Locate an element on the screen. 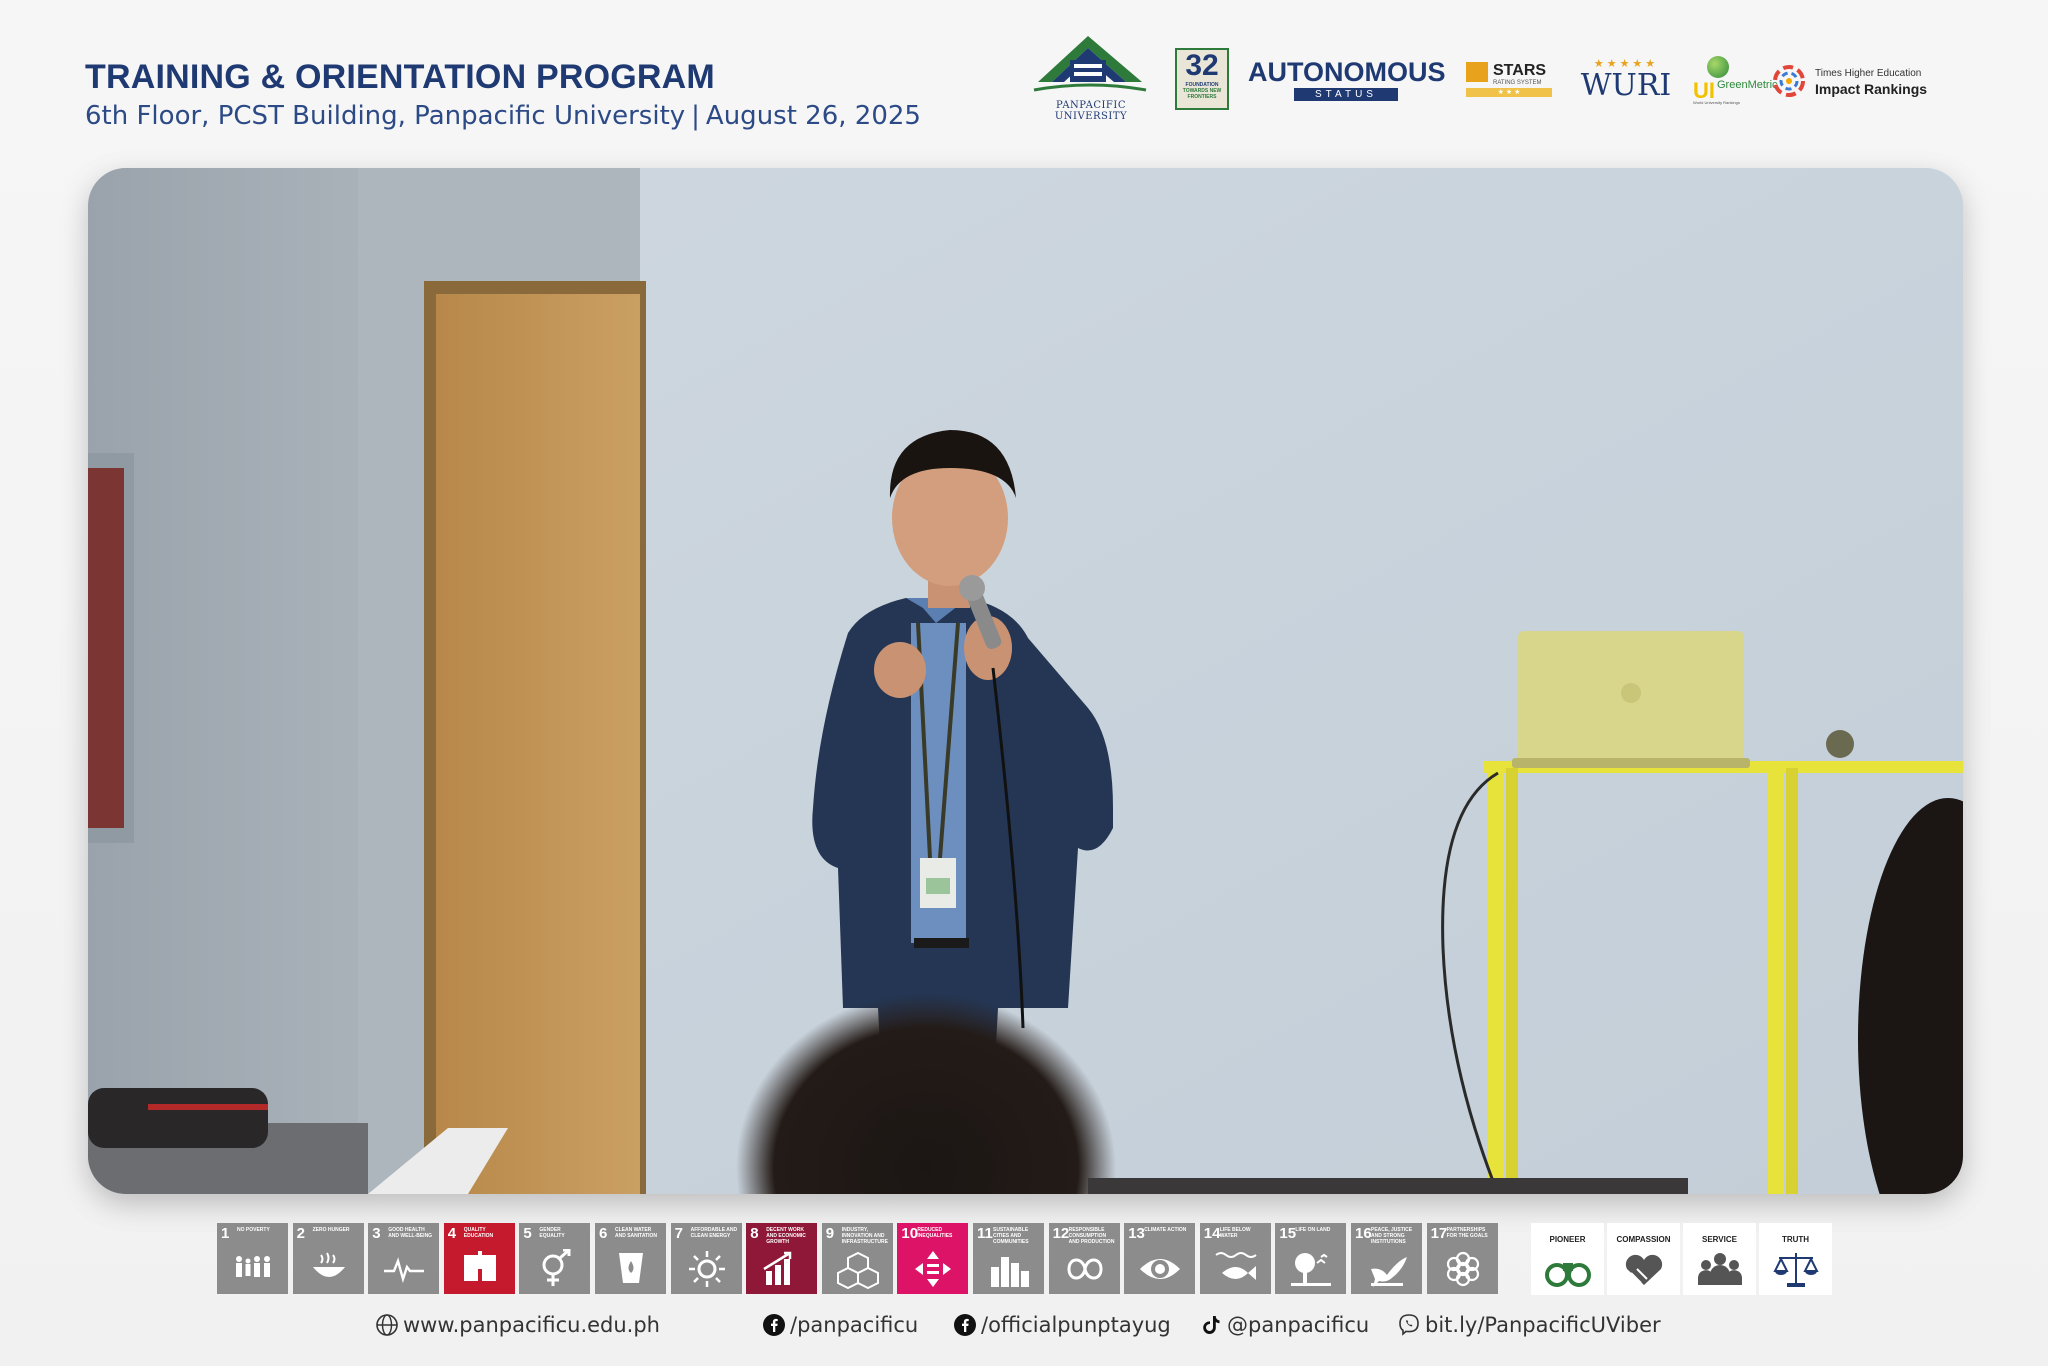 This screenshot has height=1366, width=2048. dove-icon is located at coordinates (1389, 1272).